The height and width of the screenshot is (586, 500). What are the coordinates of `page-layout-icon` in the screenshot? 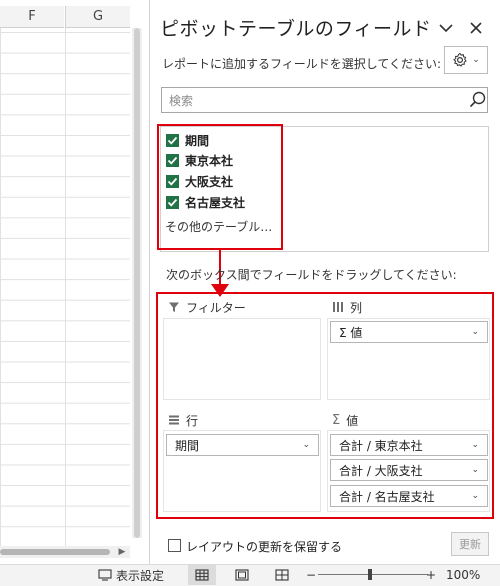 It's located at (242, 575).